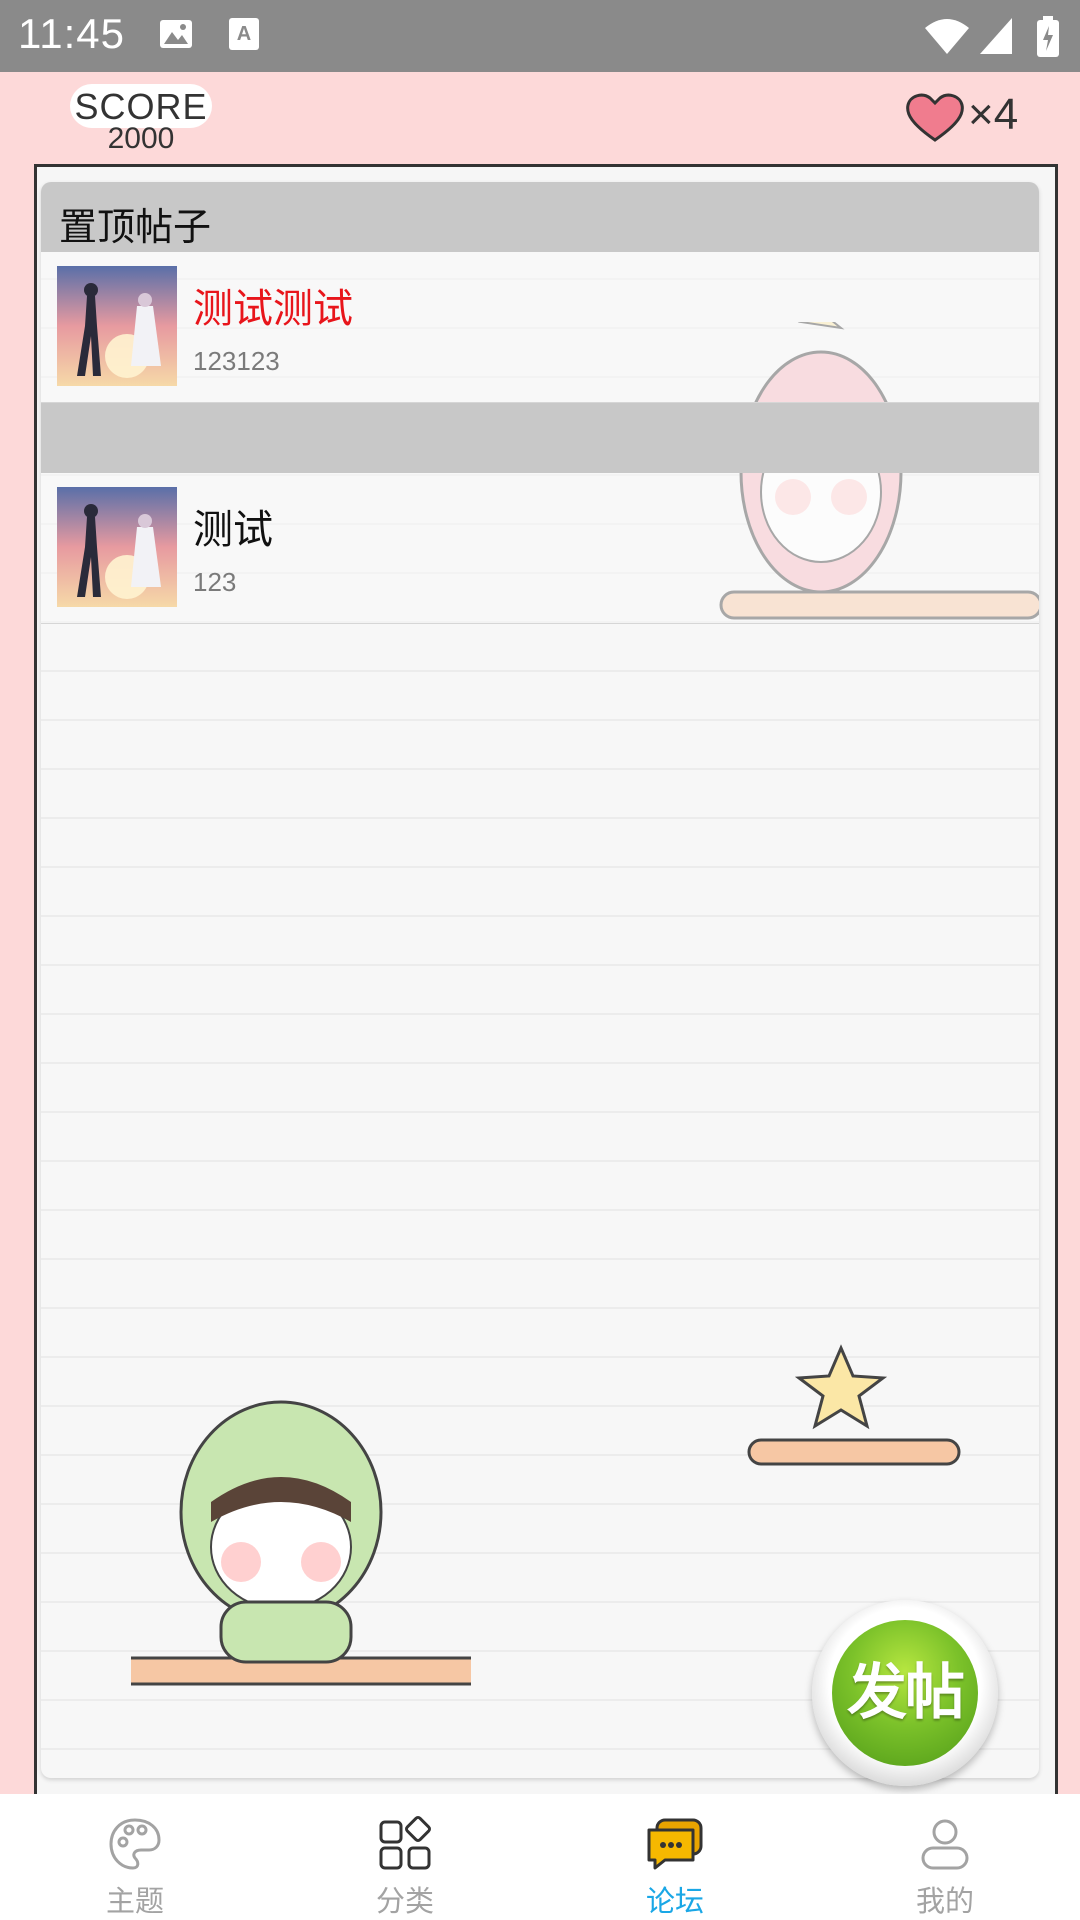  Describe the element at coordinates (540, 36) in the screenshot. I see `status-bar: 11:45 A` at that location.